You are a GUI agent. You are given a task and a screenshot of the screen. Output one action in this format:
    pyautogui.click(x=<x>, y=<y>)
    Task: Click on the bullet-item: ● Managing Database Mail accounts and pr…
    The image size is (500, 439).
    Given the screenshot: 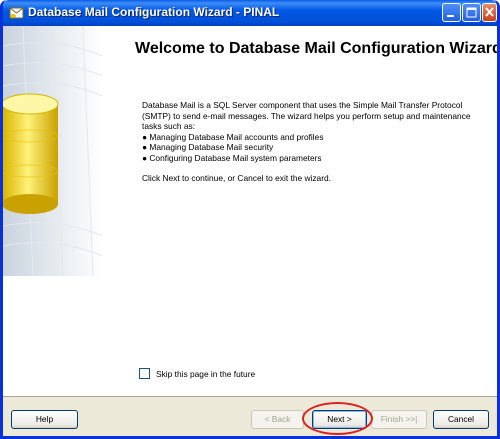 What is the action you would take?
    pyautogui.click(x=233, y=136)
    